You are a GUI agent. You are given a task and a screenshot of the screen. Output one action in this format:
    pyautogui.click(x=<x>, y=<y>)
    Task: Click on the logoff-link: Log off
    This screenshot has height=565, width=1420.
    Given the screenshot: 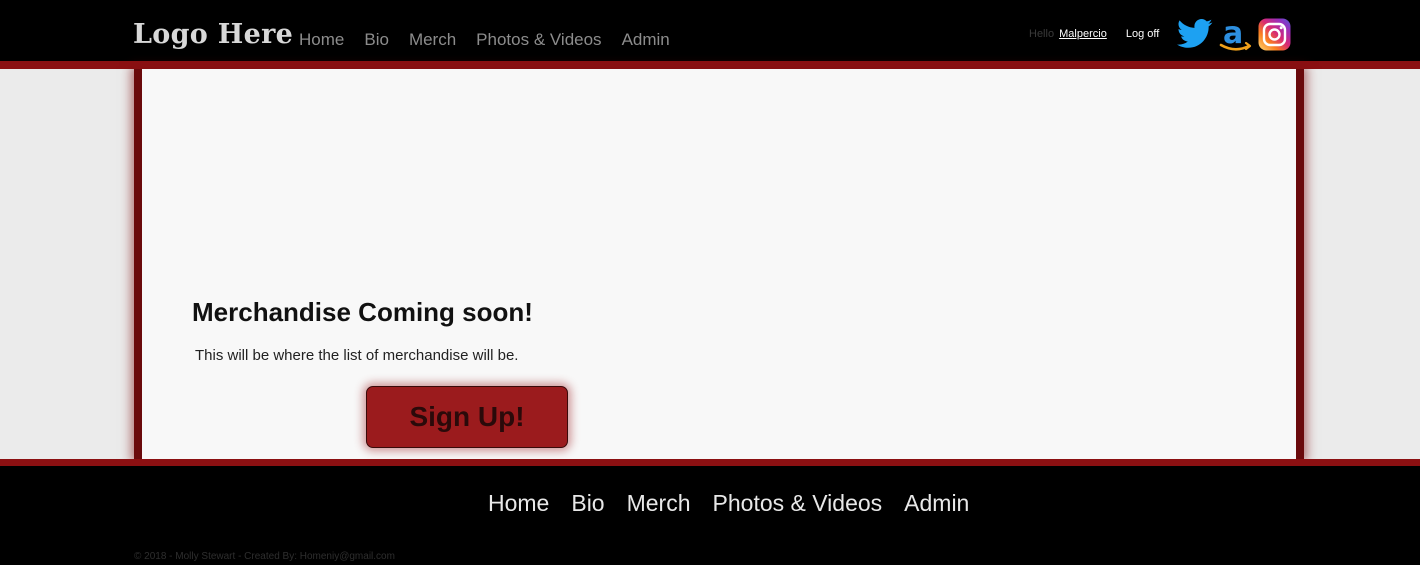 What is the action you would take?
    pyautogui.click(x=1142, y=34)
    